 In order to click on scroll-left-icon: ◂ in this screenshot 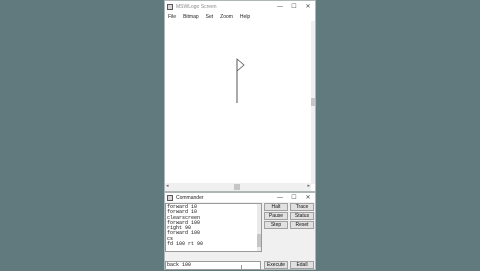, I will do `click(167, 186)`.